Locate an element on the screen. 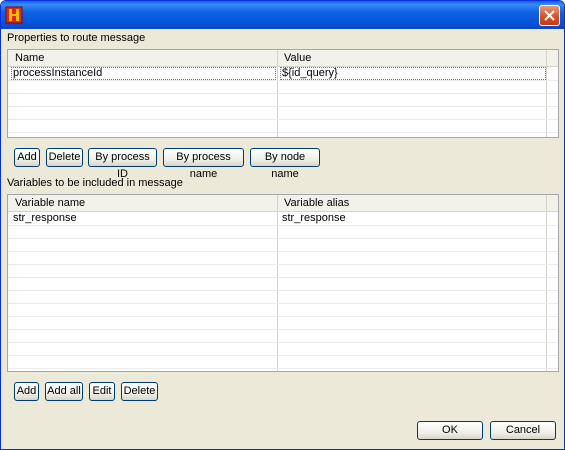  variable-name-cell: str_response is located at coordinates (45, 218).